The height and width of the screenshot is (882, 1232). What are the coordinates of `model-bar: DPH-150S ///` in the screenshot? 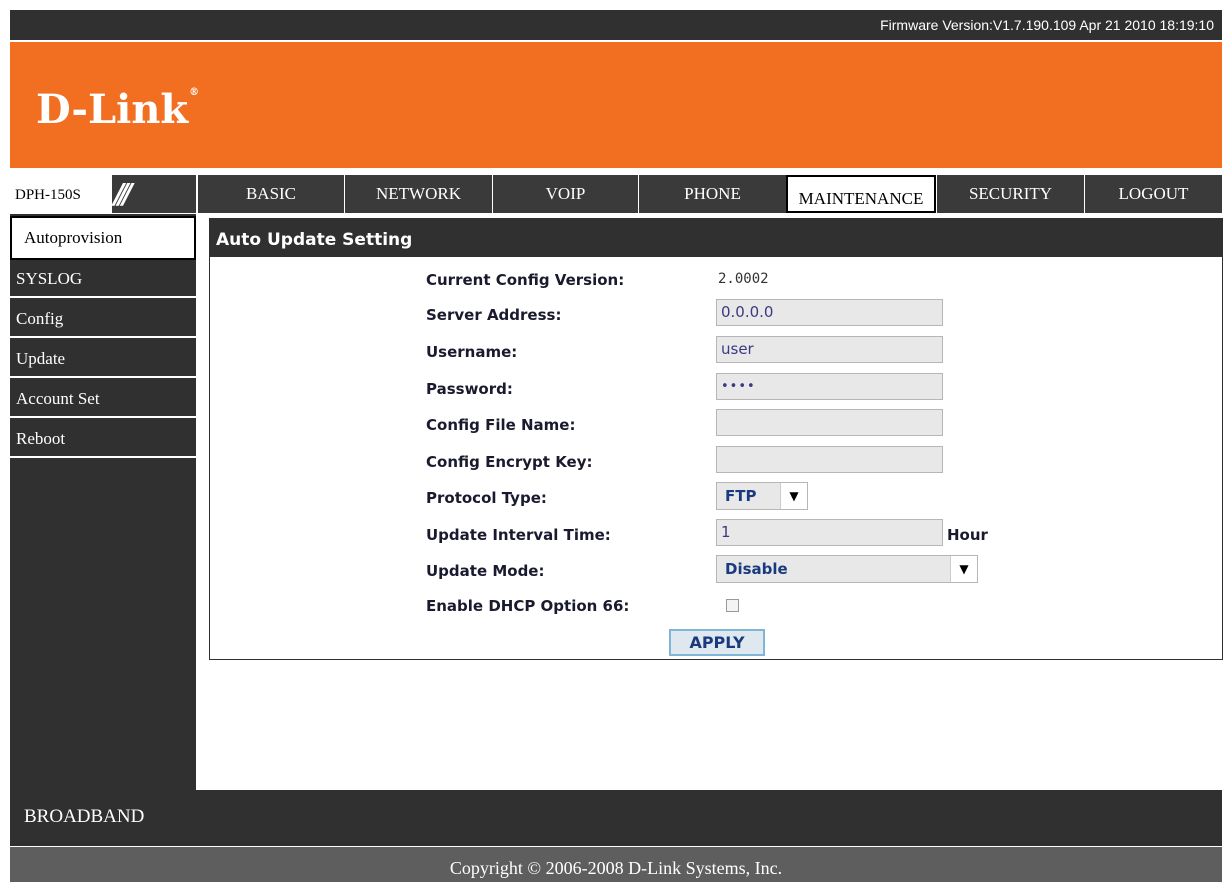 It's located at (103, 194).